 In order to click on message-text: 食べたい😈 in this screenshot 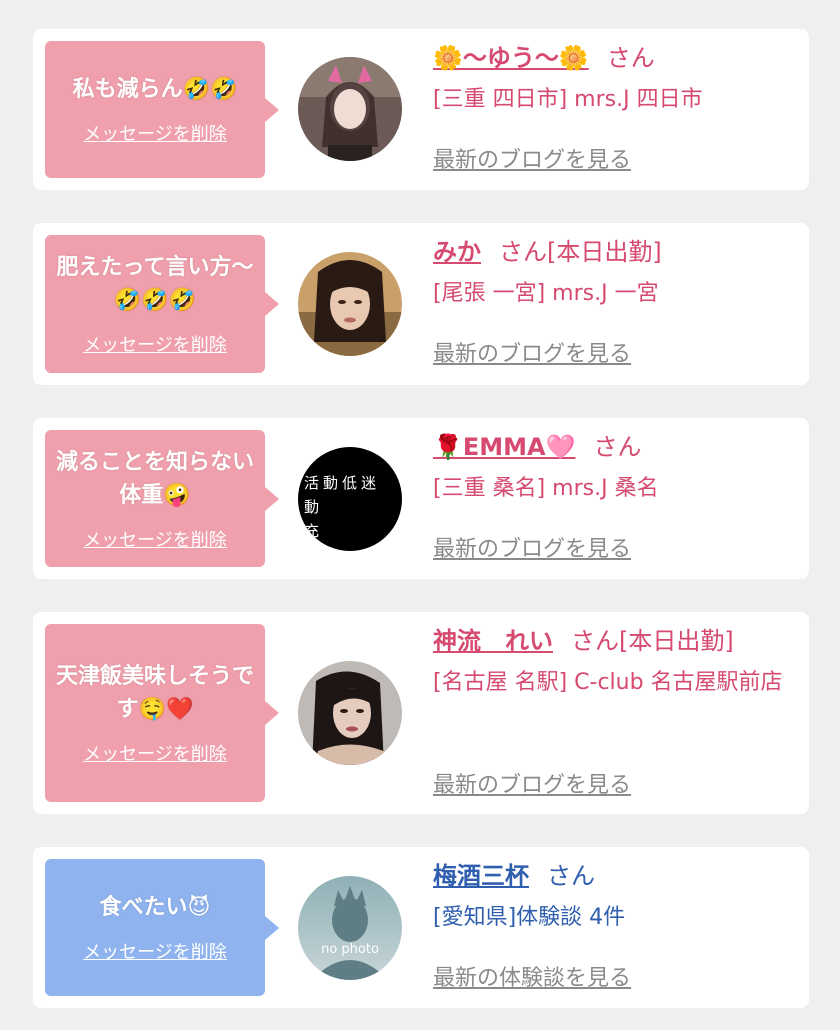, I will do `click(155, 907)`.